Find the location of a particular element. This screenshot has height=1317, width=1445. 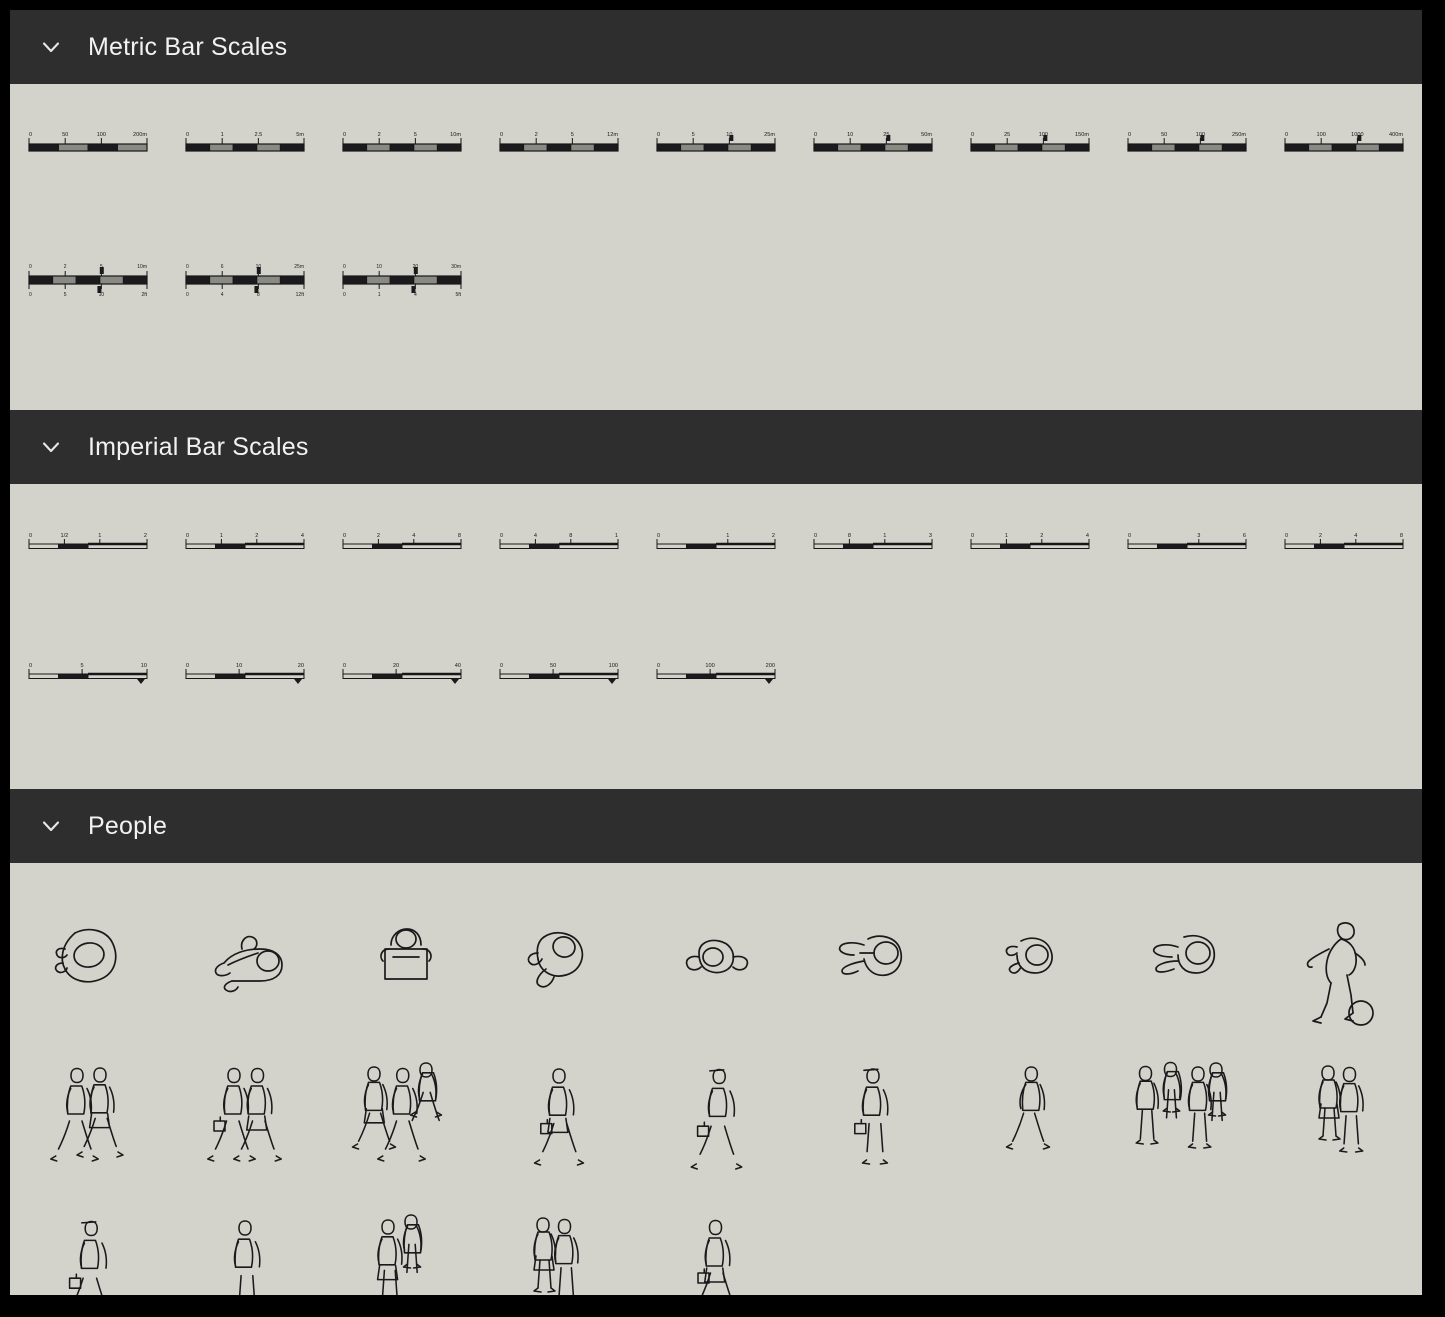

metric-scale-dual-1: 02510m05102ft is located at coordinates (88, 288).